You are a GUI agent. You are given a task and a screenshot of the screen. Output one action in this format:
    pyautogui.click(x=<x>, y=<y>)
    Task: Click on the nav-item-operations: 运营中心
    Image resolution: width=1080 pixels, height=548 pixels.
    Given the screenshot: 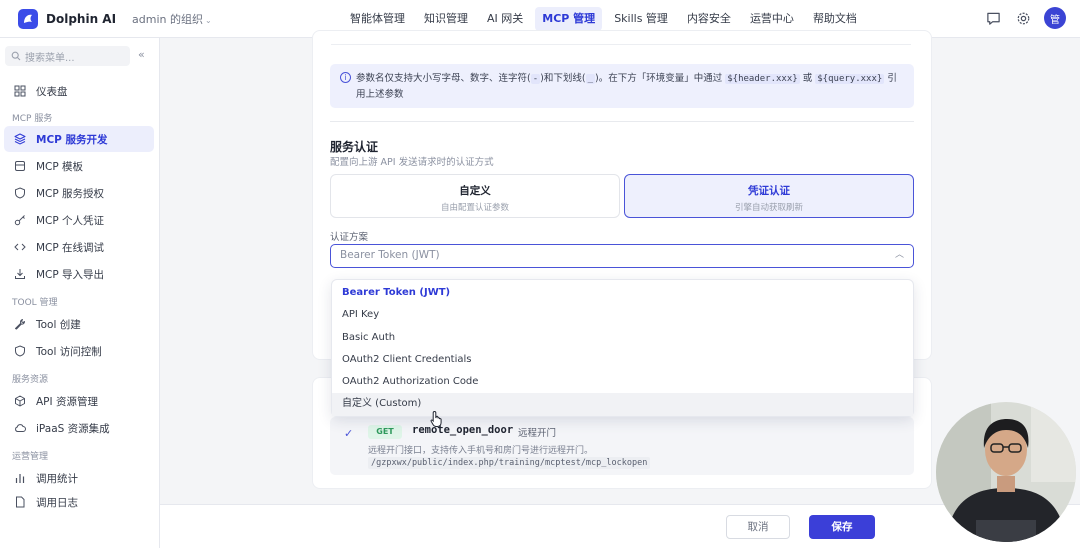 What is the action you would take?
    pyautogui.click(x=772, y=19)
    